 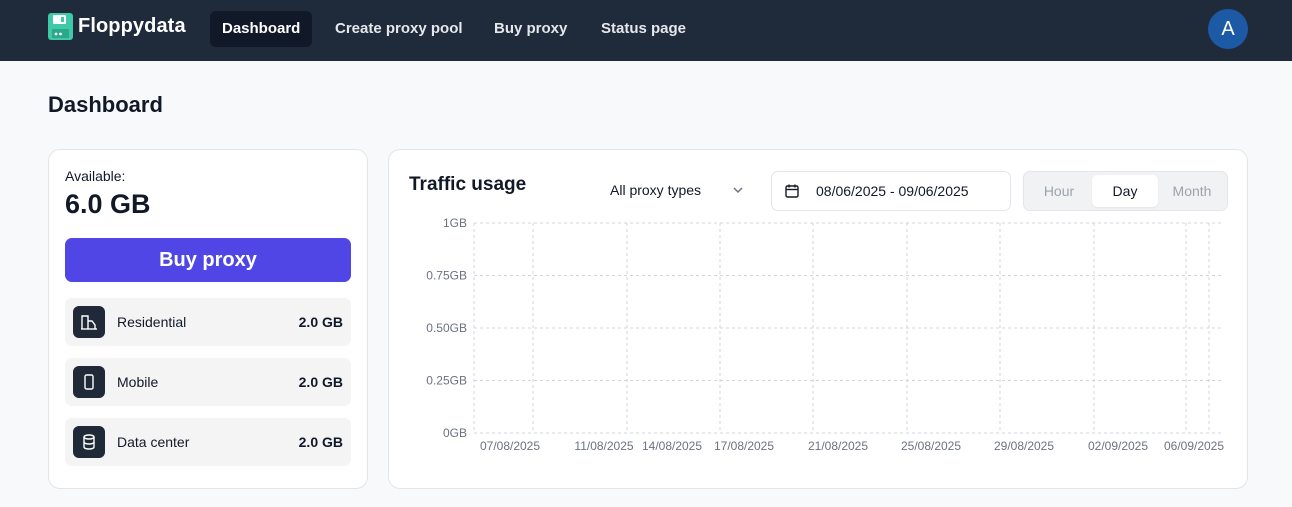 What do you see at coordinates (208, 442) in the screenshot?
I see `proxy-type-data-center: Data center 2.0 GB` at bounding box center [208, 442].